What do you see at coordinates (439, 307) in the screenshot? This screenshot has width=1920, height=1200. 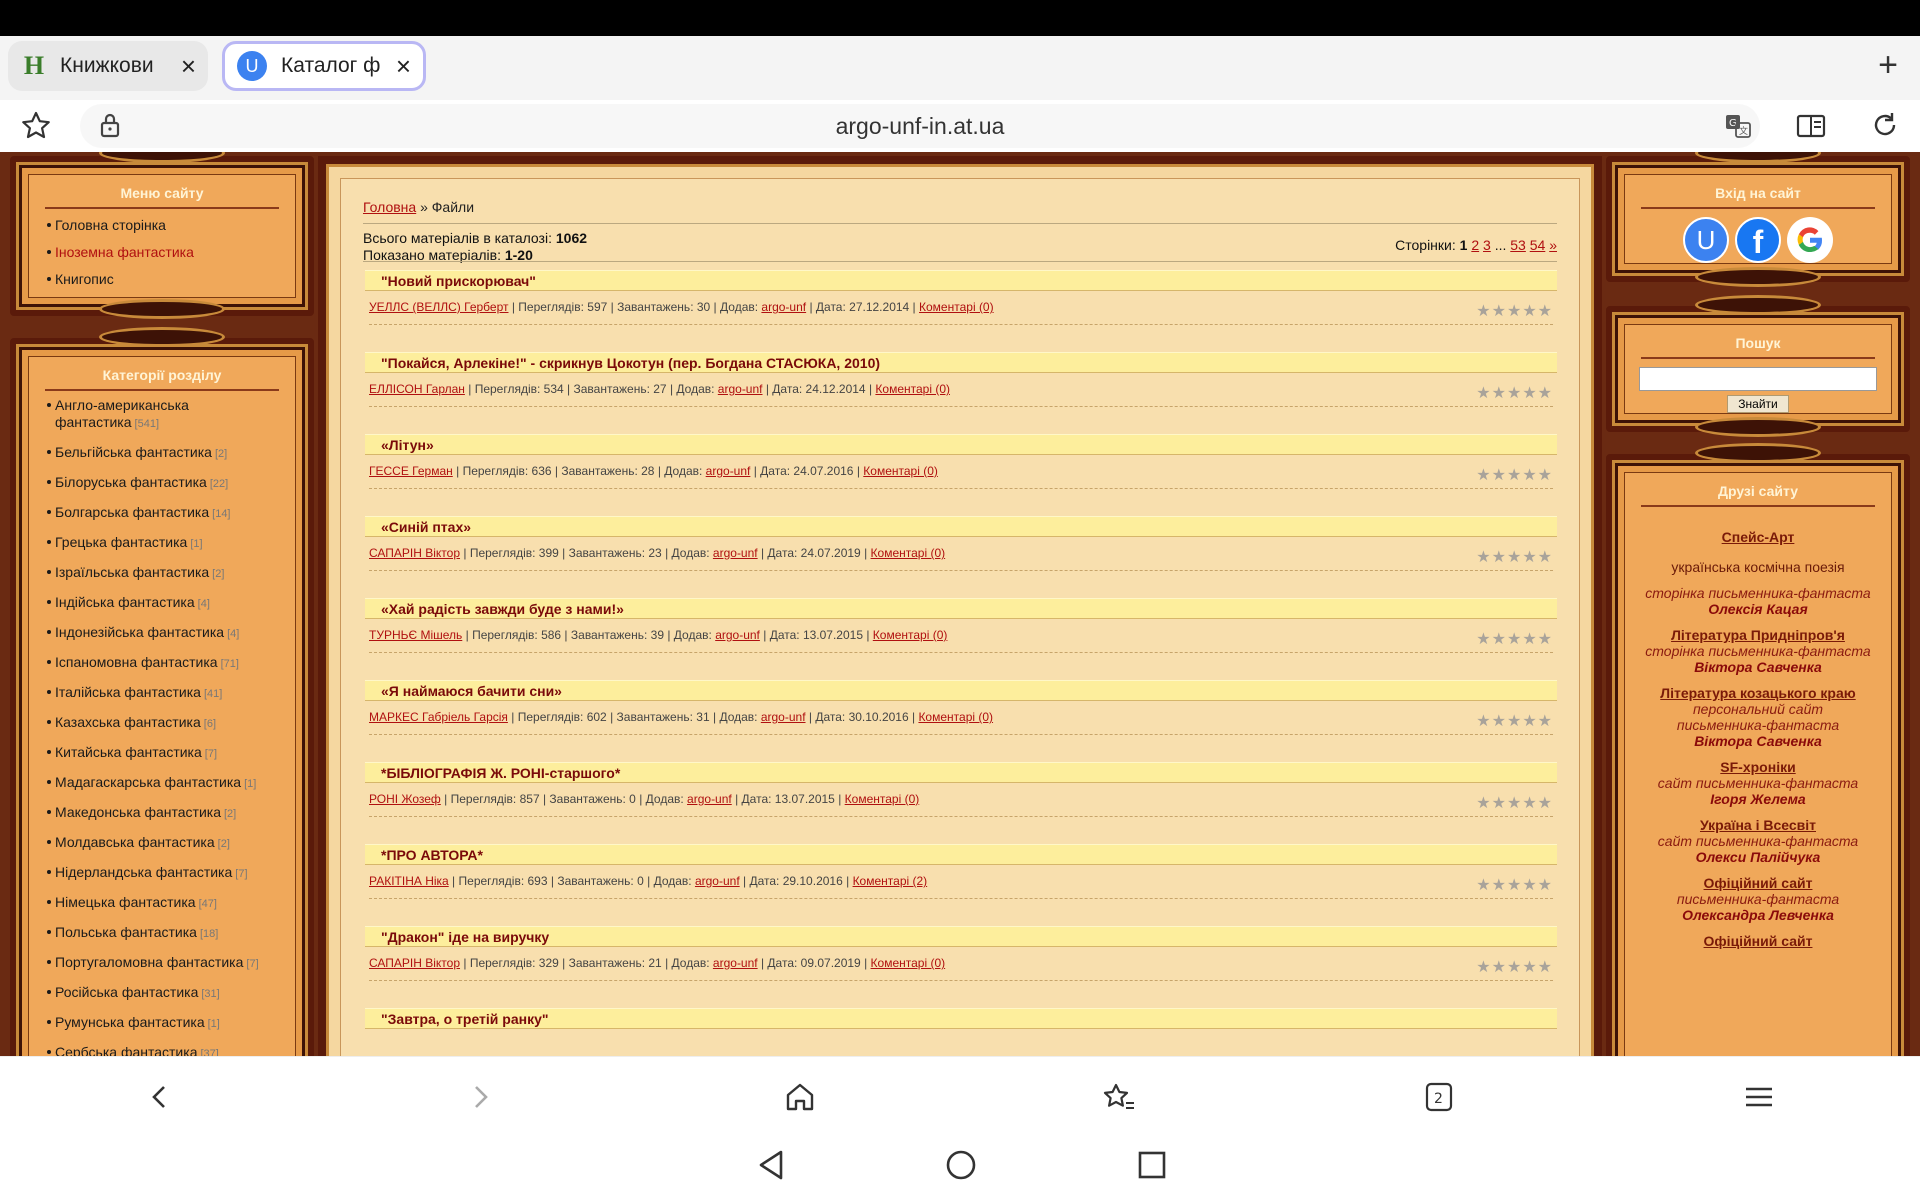 I see `author-link: УЕЛЛС (ВЕЛЛС) Герберт` at bounding box center [439, 307].